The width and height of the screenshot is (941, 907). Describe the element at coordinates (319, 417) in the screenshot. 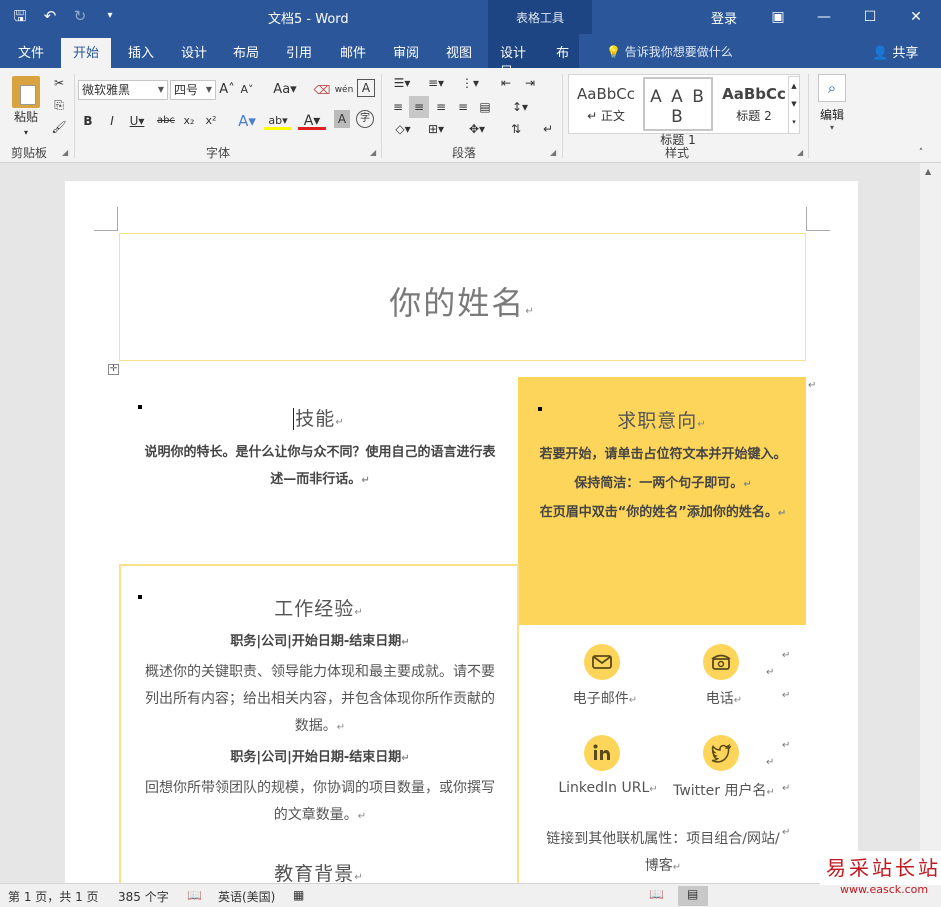

I see `skills-heading: 技能↵` at that location.